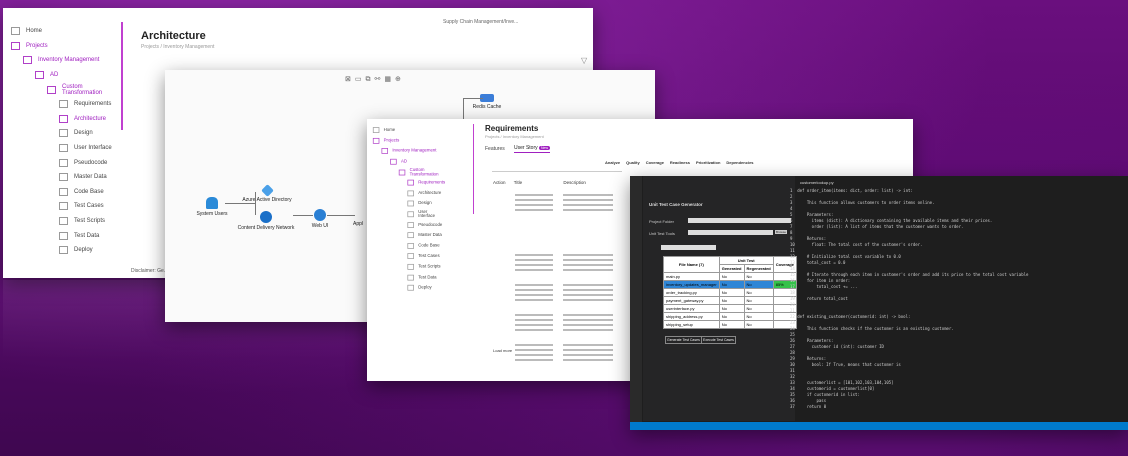  What do you see at coordinates (739, 220) in the screenshot?
I see `project-folder-select` at bounding box center [739, 220].